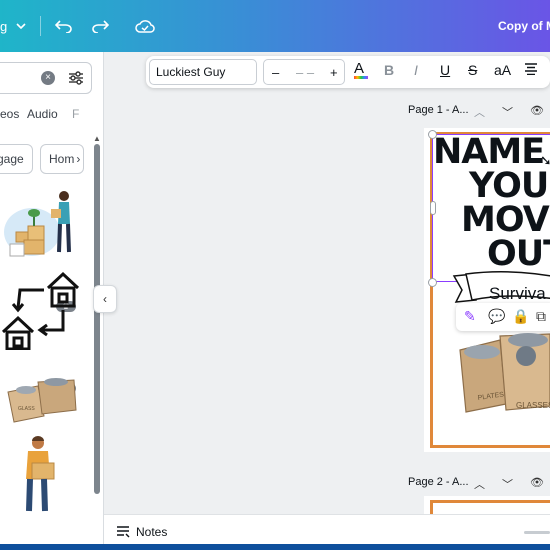 The width and height of the screenshot is (550, 550). I want to click on graphic-house-moving-arrows, so click(41, 311).